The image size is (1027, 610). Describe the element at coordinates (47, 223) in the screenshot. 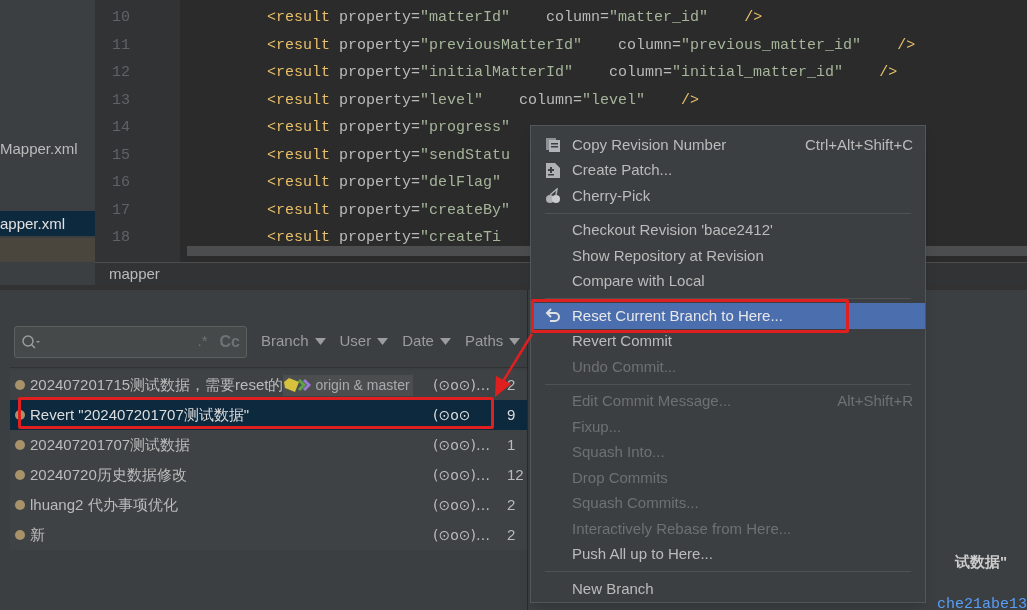

I see `file-tree-item: apper.xml` at that location.